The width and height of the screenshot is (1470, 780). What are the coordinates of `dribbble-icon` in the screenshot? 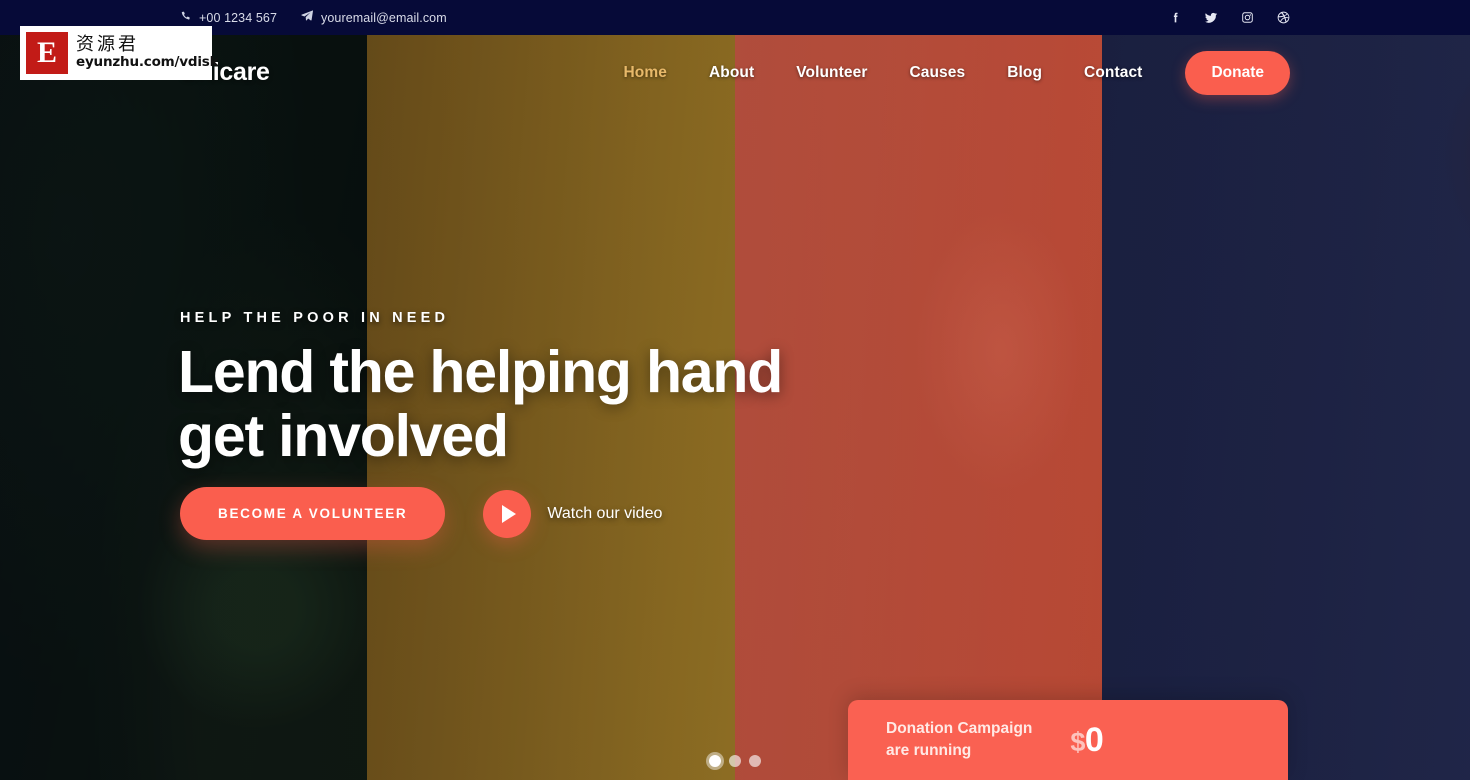 It's located at (1283, 18).